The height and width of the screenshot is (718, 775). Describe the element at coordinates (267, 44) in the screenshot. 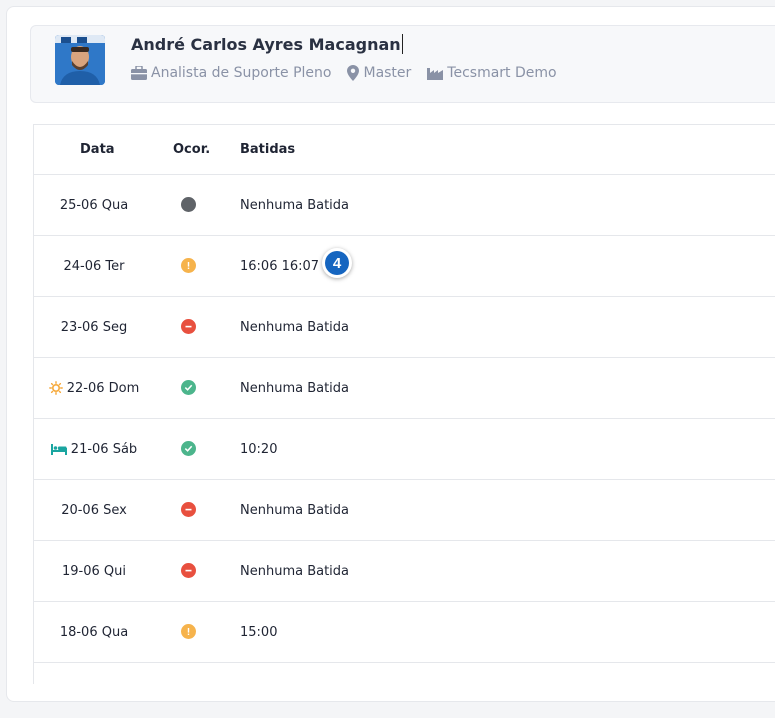

I see `employee-name: André Carlos Ayres Macagnan` at that location.